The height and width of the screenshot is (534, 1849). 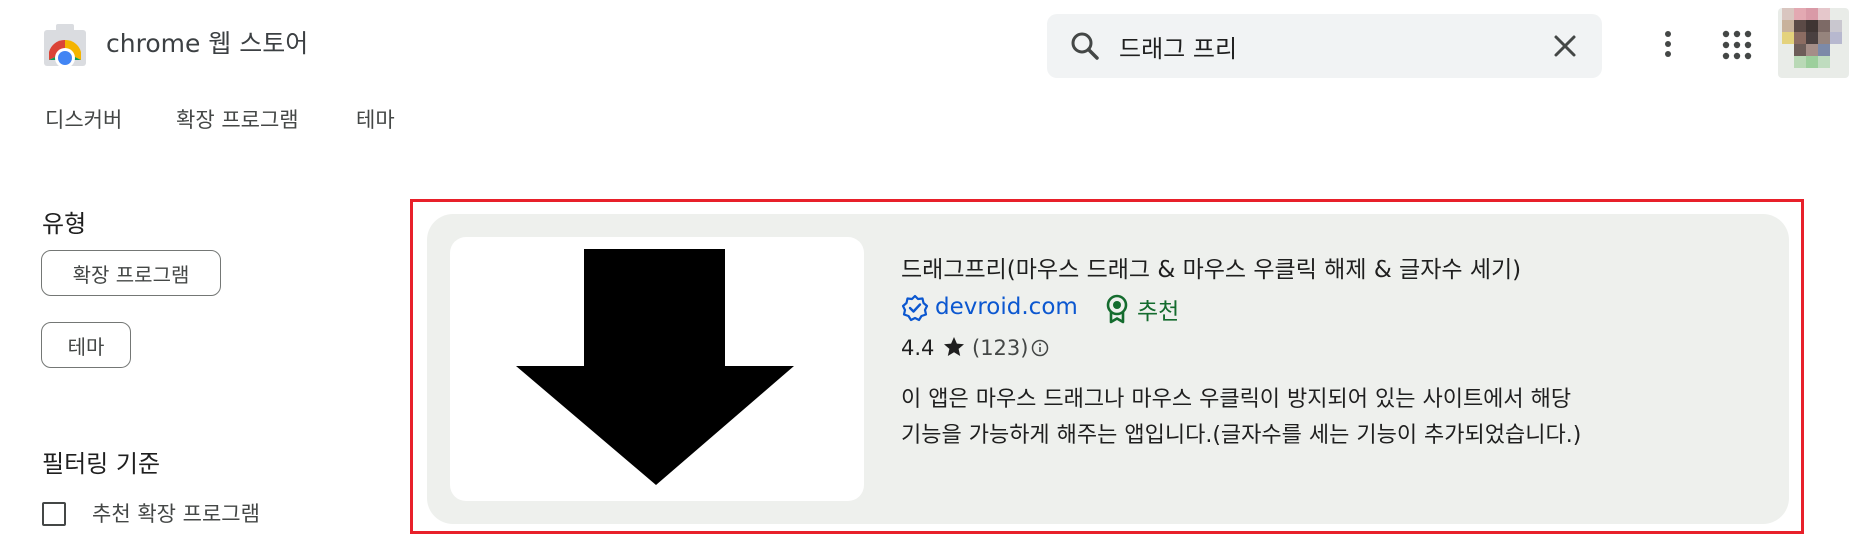 I want to click on avatar, so click(x=1813, y=43).